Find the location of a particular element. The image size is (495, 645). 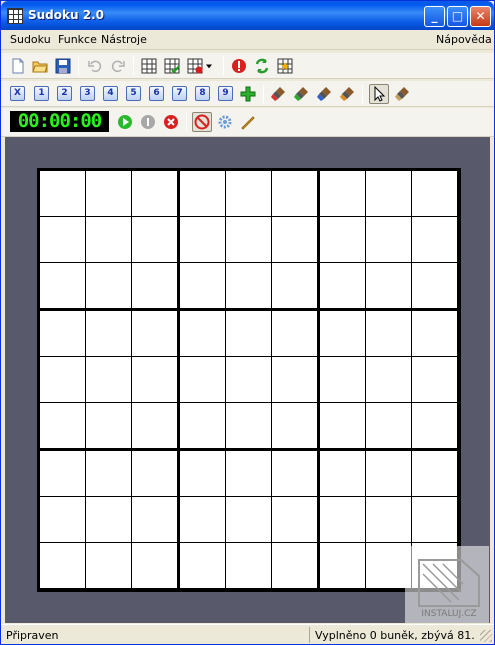

close-button: ✕ is located at coordinates (480, 16).